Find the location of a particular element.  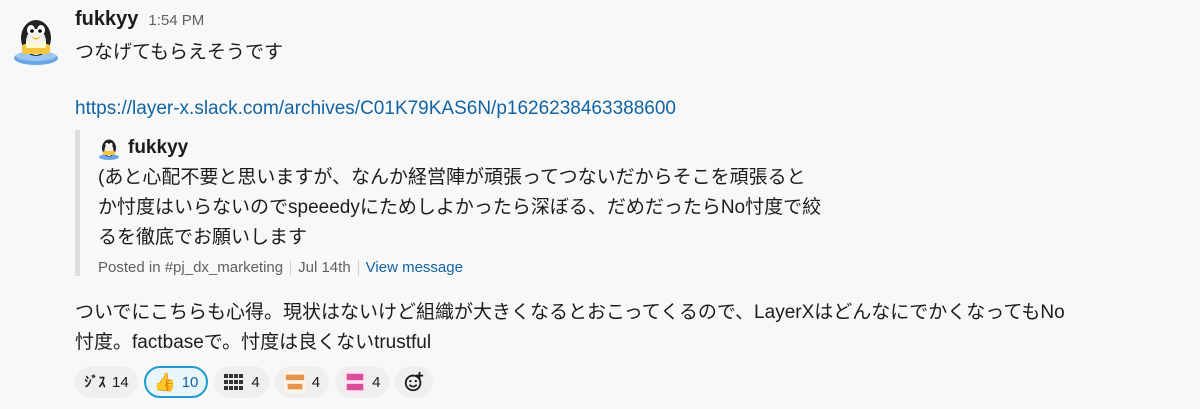

thumbs-up-emoji-icon: 👍 is located at coordinates (164, 381).